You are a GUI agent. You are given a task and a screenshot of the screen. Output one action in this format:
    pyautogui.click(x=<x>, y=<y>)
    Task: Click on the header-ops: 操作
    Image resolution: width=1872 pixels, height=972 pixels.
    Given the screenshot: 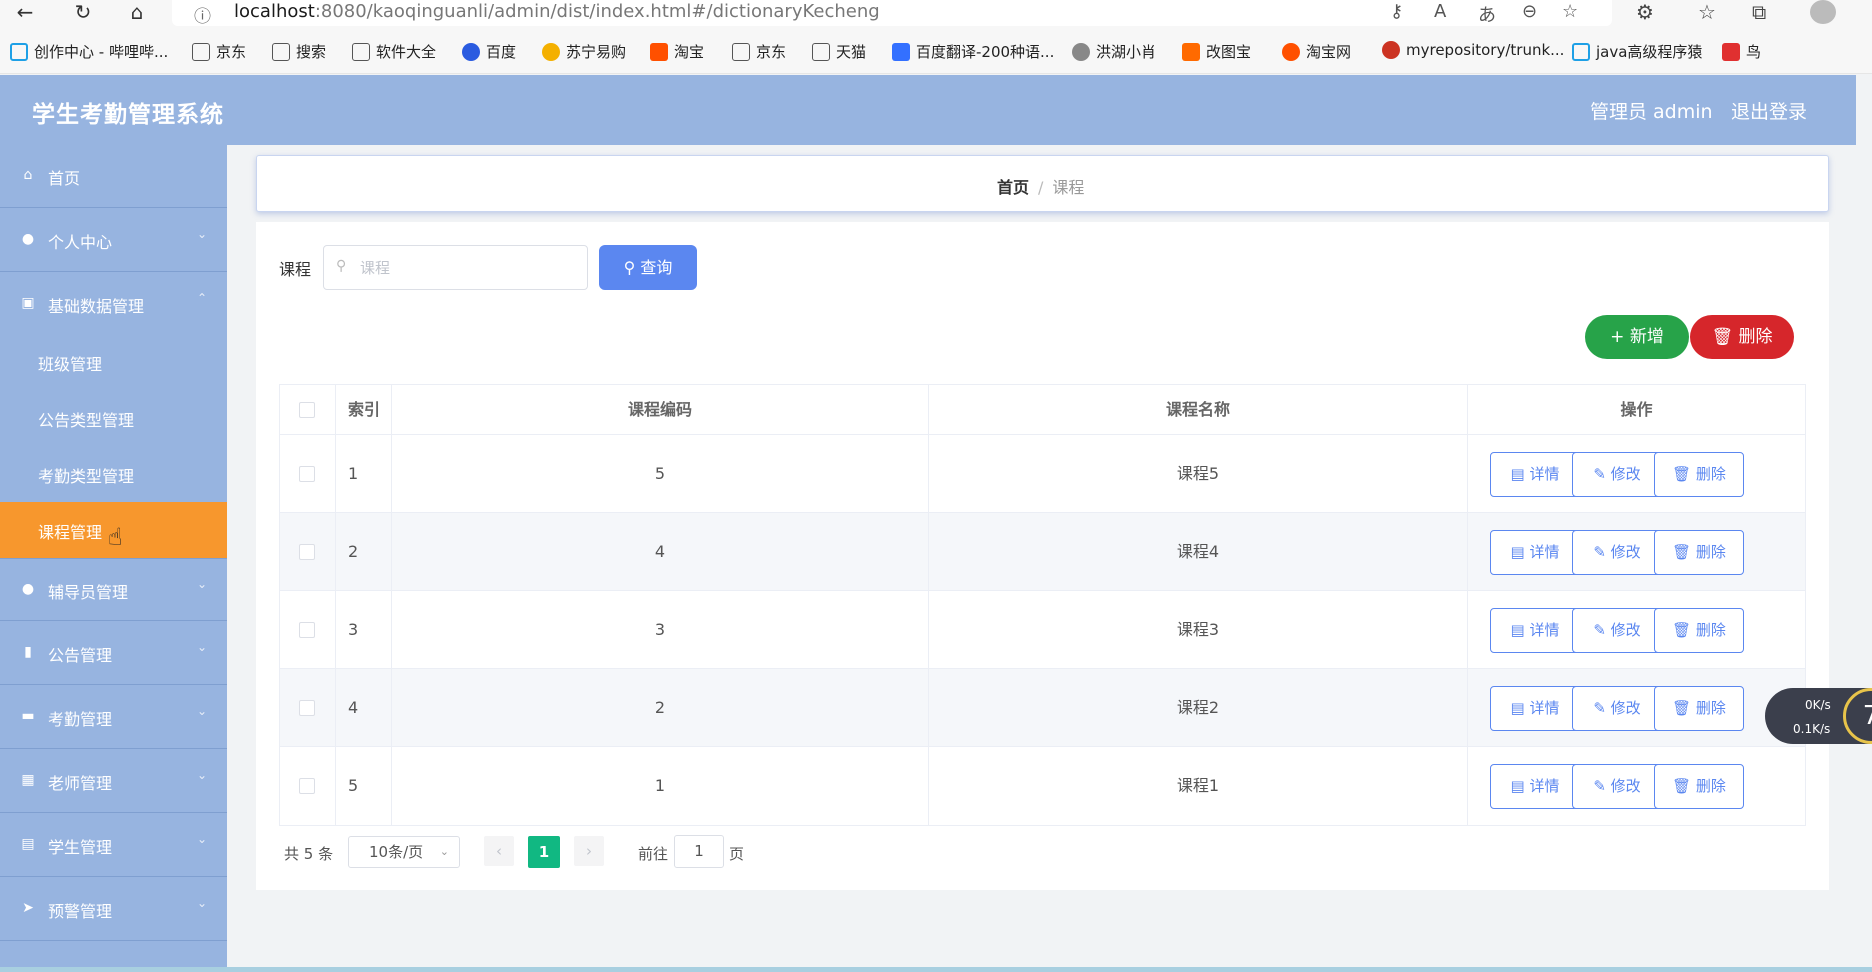 What is the action you would take?
    pyautogui.click(x=1636, y=409)
    